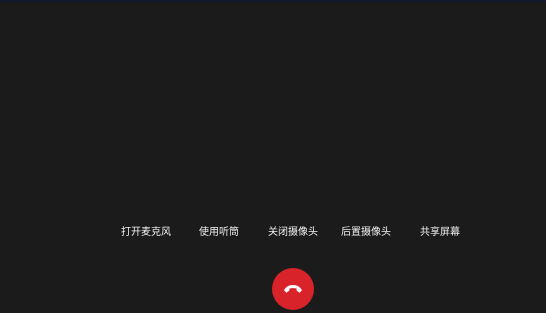 The height and width of the screenshot is (313, 546). I want to click on use-earpiece-button: 使用听筒, so click(219, 233).